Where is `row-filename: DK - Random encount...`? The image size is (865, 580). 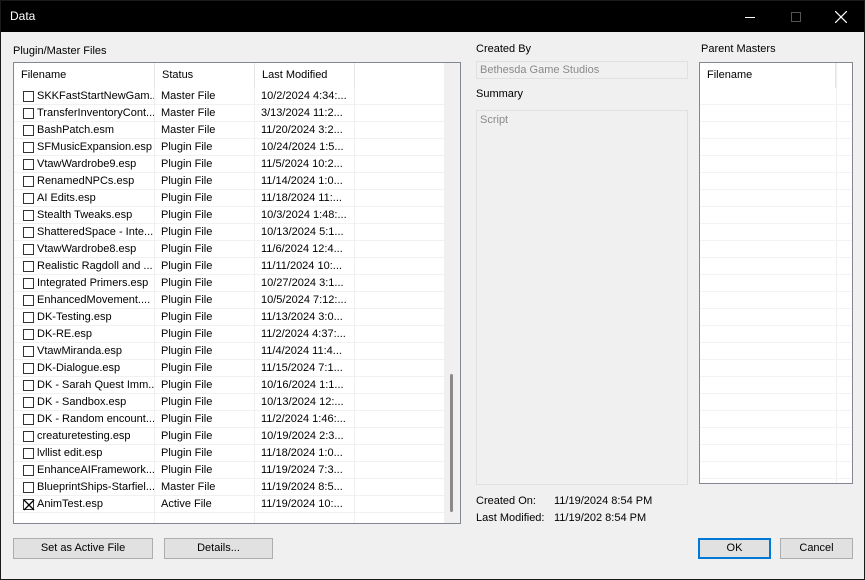 row-filename: DK - Random encount... is located at coordinates (95, 419).